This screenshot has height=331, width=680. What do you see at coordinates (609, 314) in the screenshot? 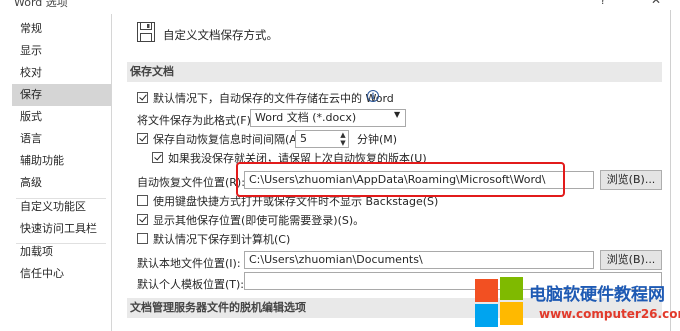
I see `watermark-url: www.computer26.com` at bounding box center [609, 314].